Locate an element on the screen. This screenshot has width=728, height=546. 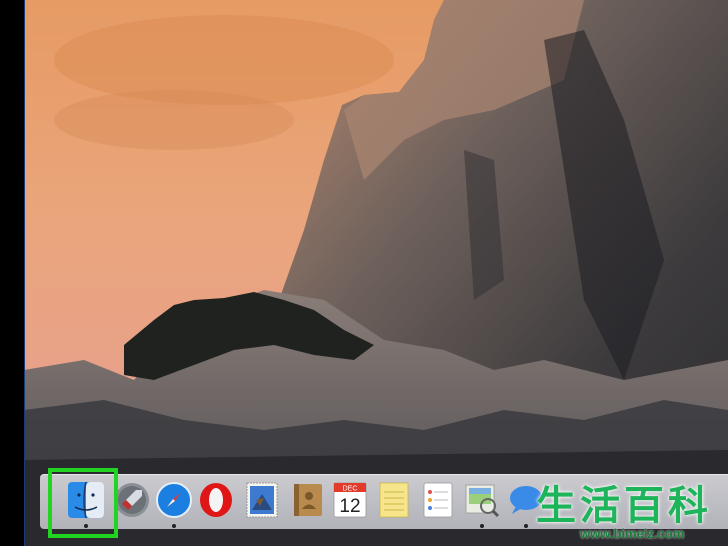
screen-edge is located at coordinates (24, 273).